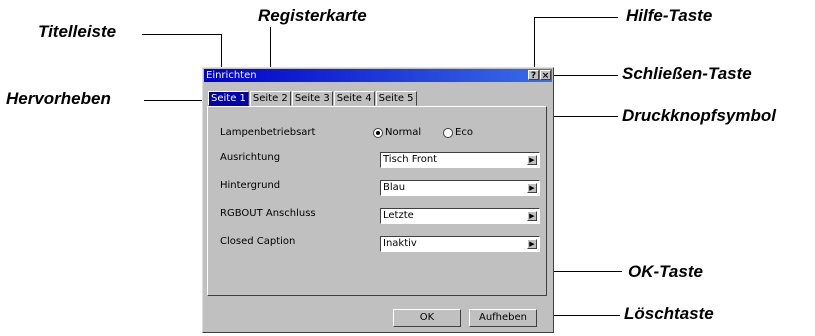 This screenshot has width=815, height=336. I want to click on callout-druckknopf: Druckknopfsymbol, so click(699, 115).